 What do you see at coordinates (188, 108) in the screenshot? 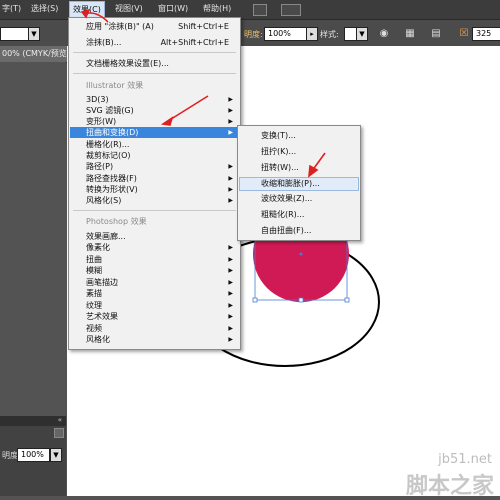
I see `red-arrow-to-distort` at bounding box center [188, 108].